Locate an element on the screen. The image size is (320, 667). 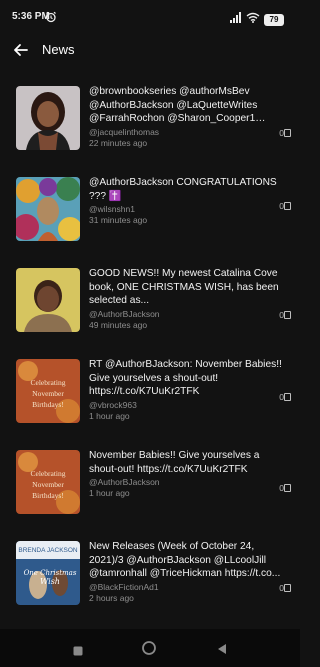
tweet-timestamp: 49 minutes ago is located at coordinates (118, 324).